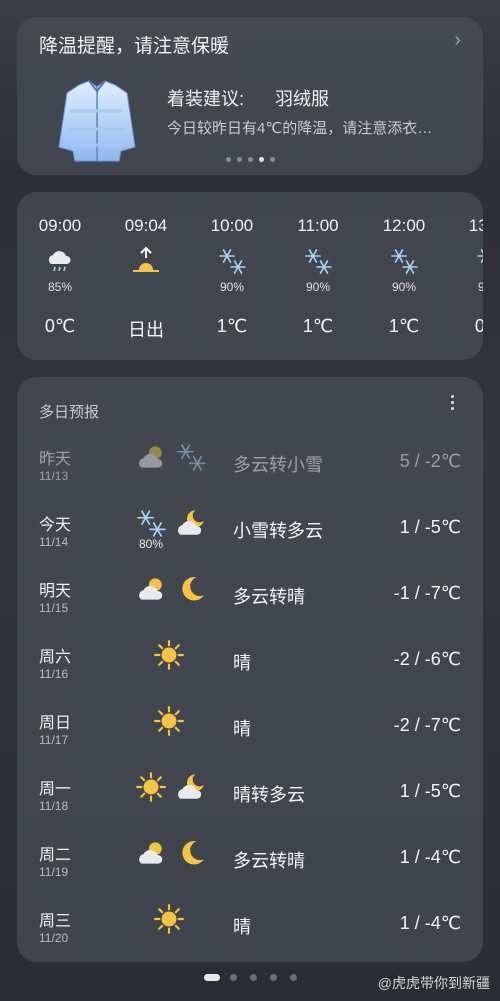 The width and height of the screenshot is (500, 1001). I want to click on daily-row: 周二 11/19 多云转晴 1 / -4℃, so click(250, 870).